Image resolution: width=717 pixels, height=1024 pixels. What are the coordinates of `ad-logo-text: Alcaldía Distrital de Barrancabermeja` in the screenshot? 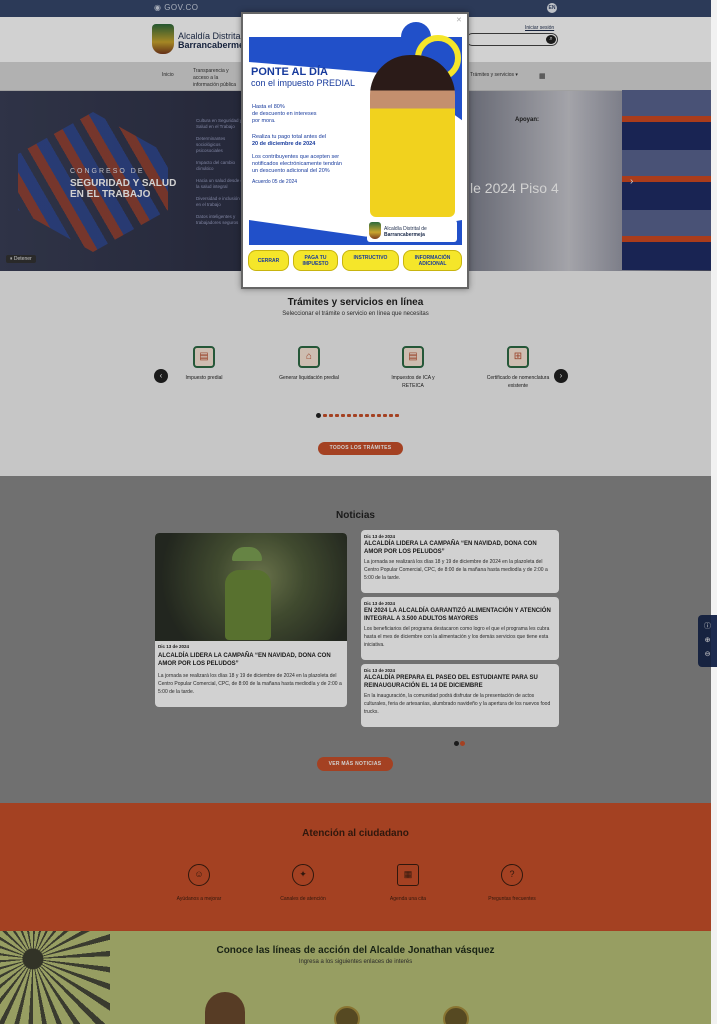 It's located at (405, 232).